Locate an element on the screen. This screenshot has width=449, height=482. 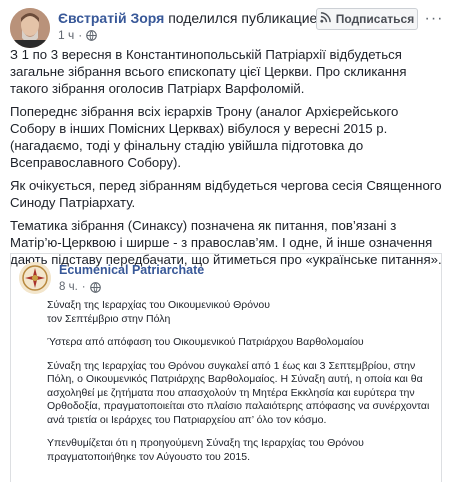
post-action-text: поделился публикацией. is located at coordinates (249, 18).